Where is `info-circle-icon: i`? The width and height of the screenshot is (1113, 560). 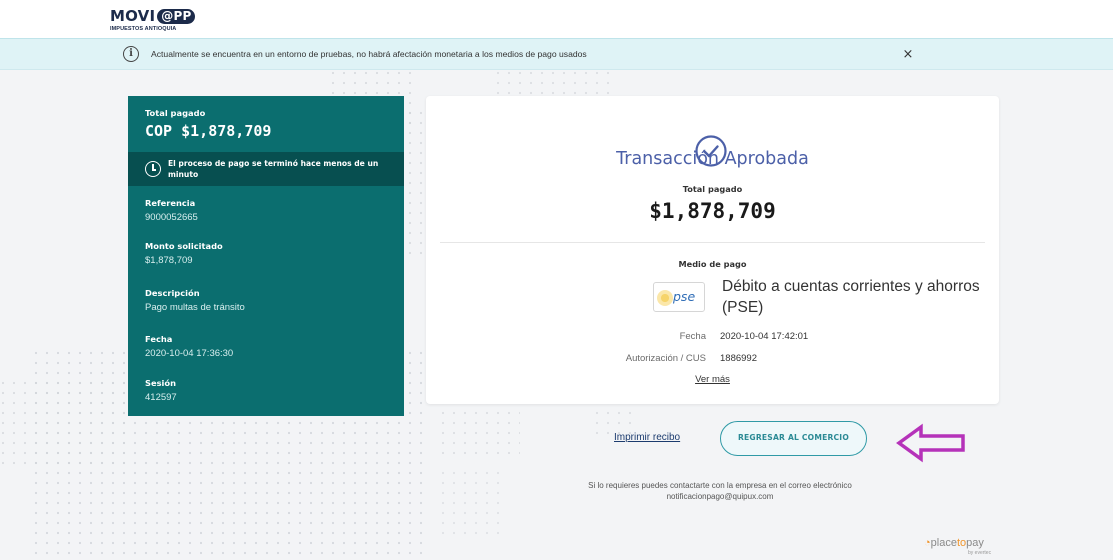
info-circle-icon: i is located at coordinates (131, 54).